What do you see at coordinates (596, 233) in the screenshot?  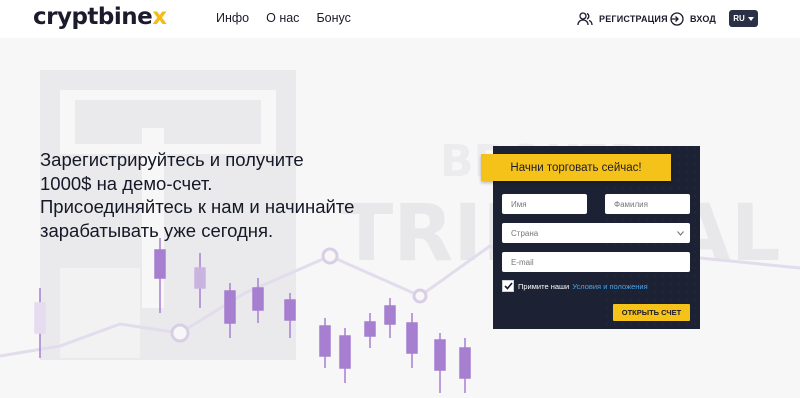 I see `country-select: Страна` at bounding box center [596, 233].